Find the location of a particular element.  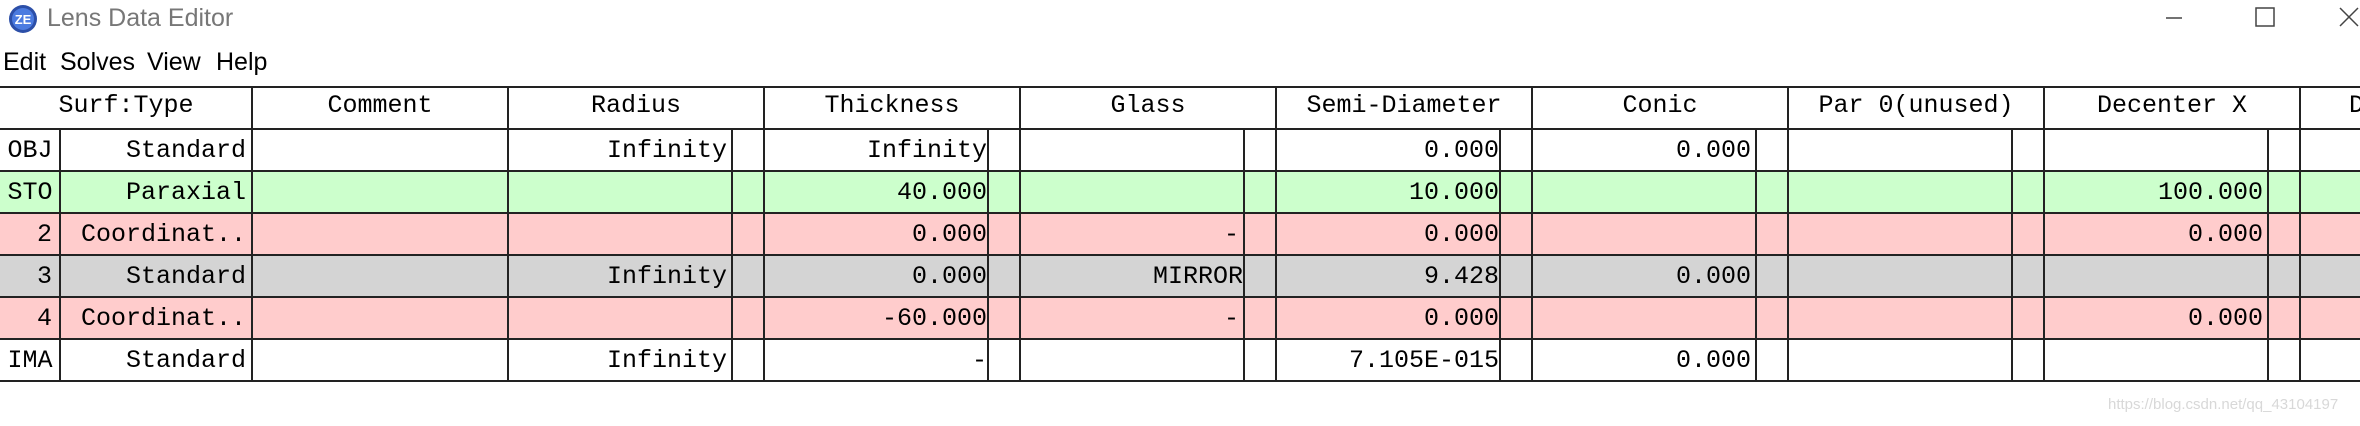

header-comment: Comment is located at coordinates (380, 106).